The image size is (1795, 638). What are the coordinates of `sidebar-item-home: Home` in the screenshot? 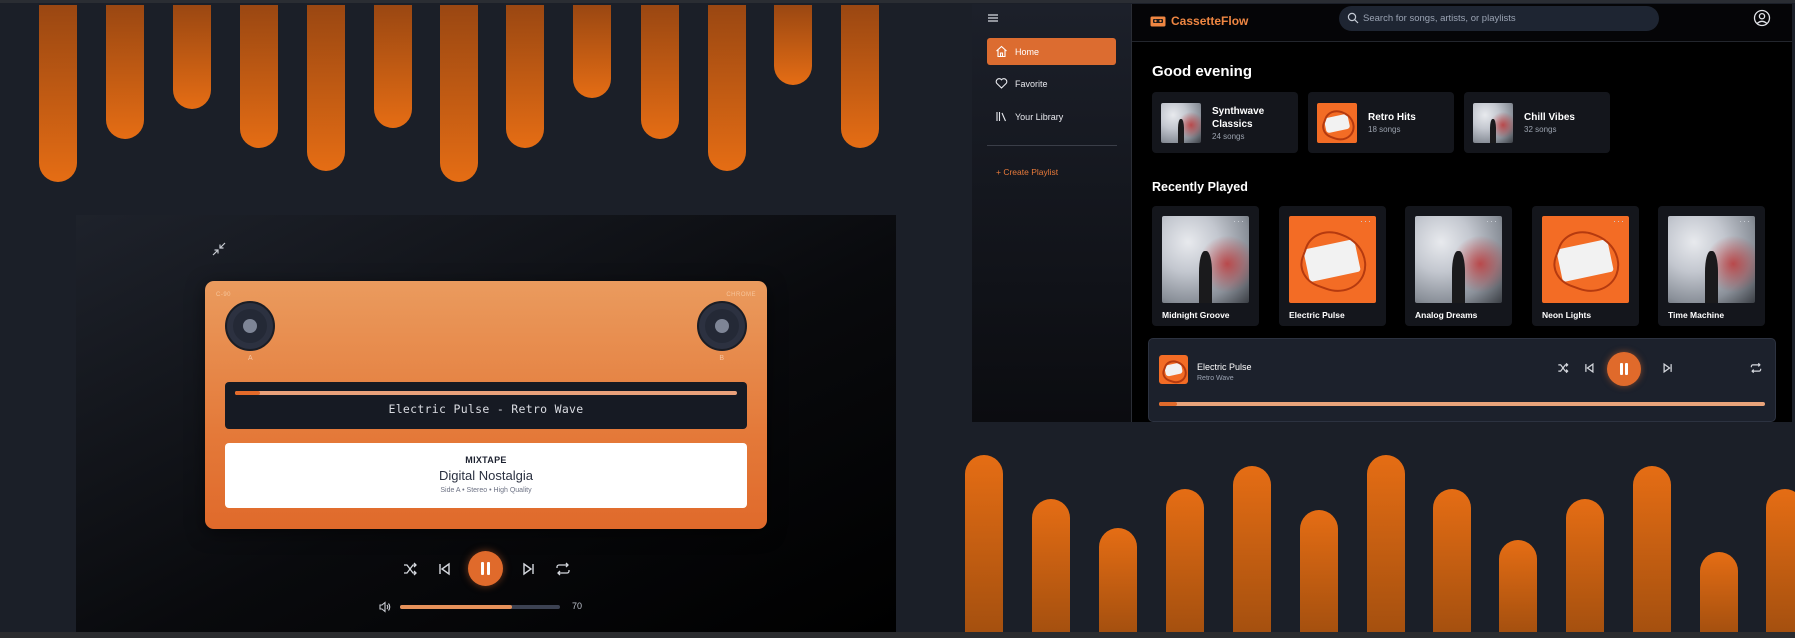 It's located at (1051, 51).